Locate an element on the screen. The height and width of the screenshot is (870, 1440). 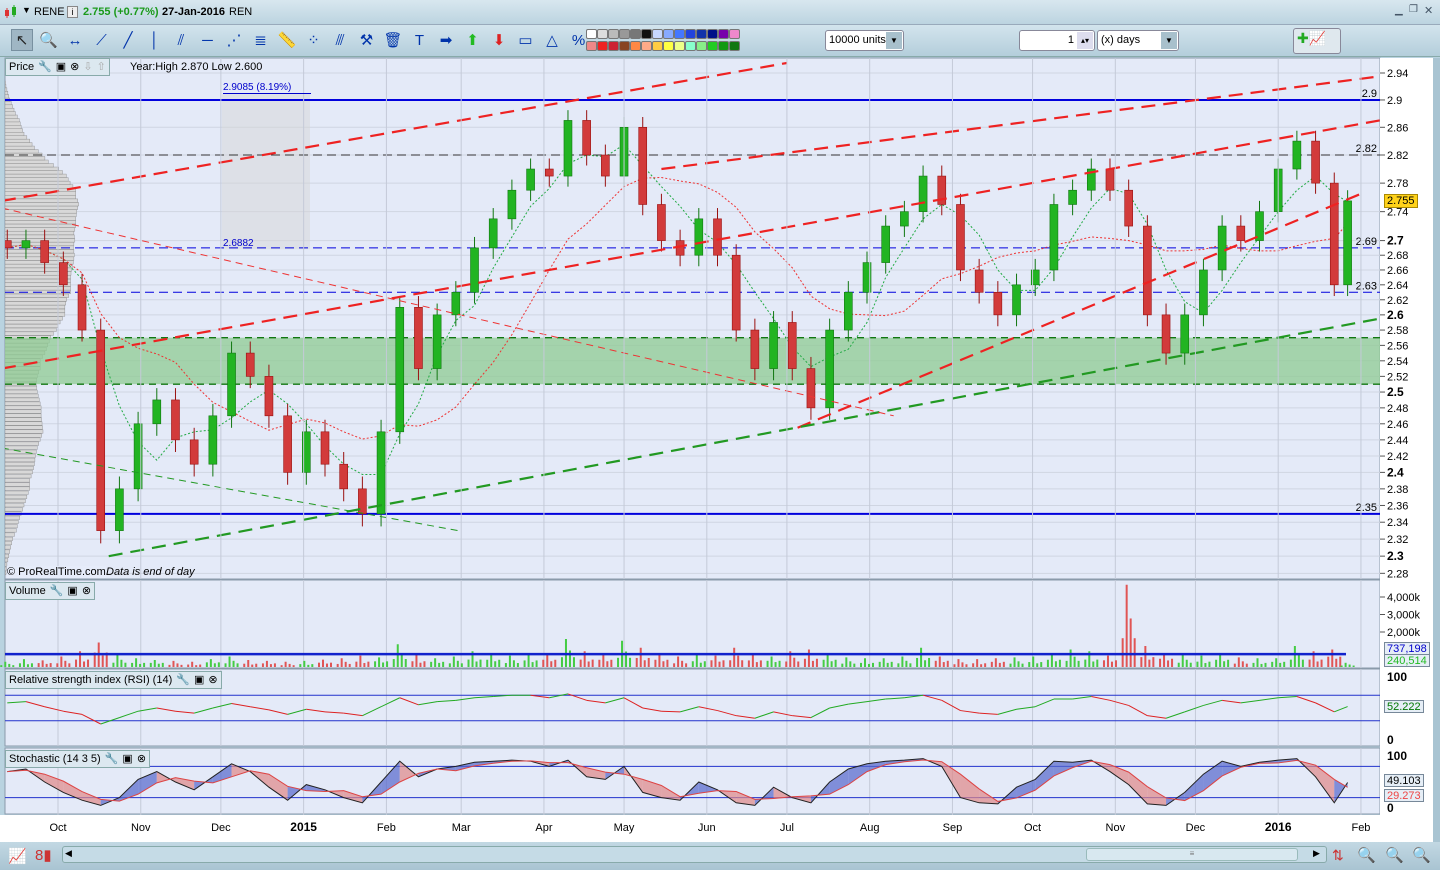
horizontal-line-label: 2.35 is located at coordinates (1366, 508).